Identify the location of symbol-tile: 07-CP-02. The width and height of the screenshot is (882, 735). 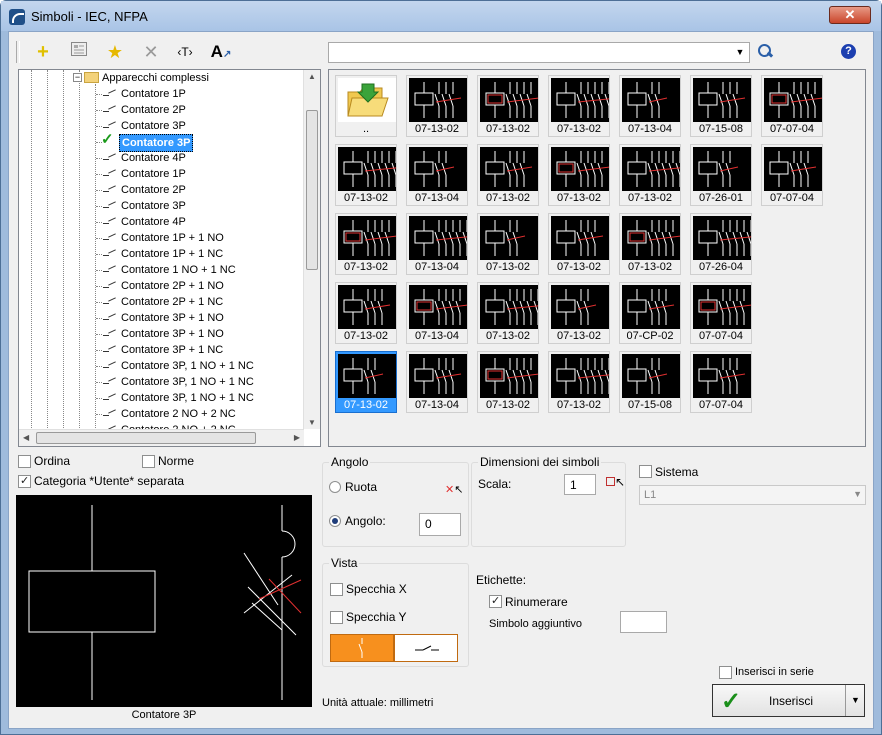
(650, 313).